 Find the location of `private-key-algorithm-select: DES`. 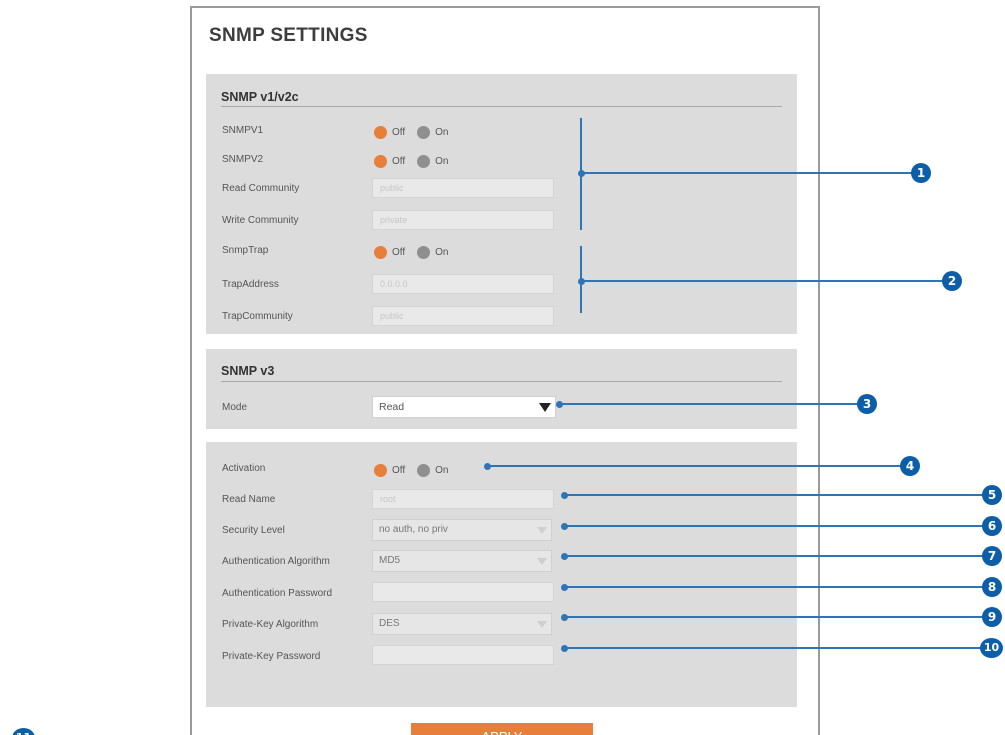

private-key-algorithm-select: DES is located at coordinates (462, 624).